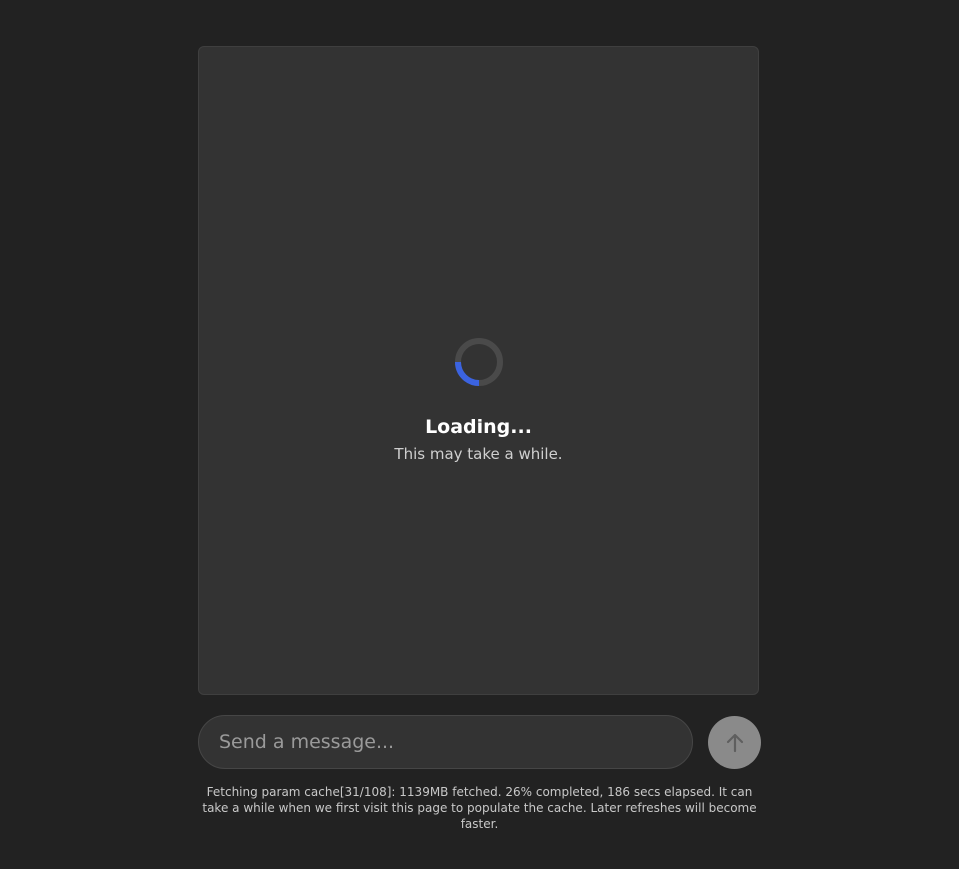  I want to click on arrow-up-icon, so click(734, 742).